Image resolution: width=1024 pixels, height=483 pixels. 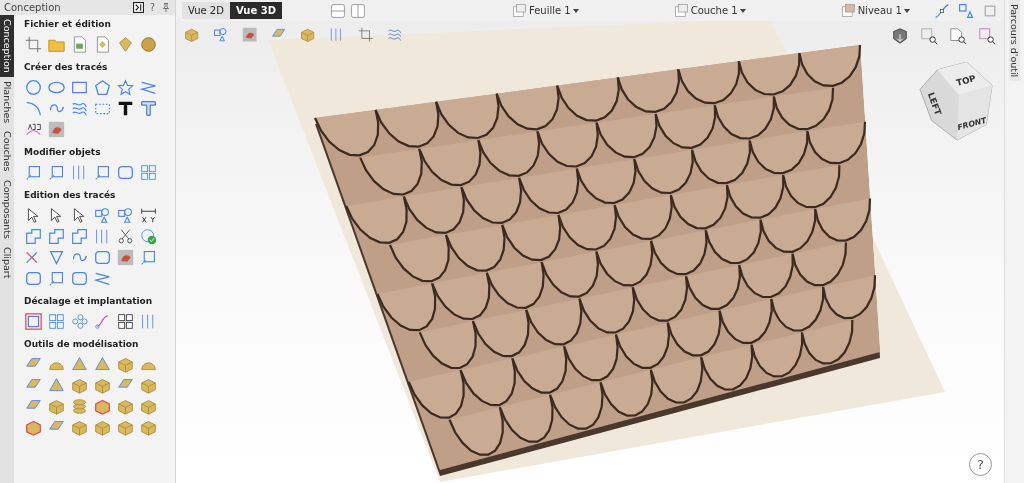 I want to click on shapes-icon, so click(x=125, y=215).